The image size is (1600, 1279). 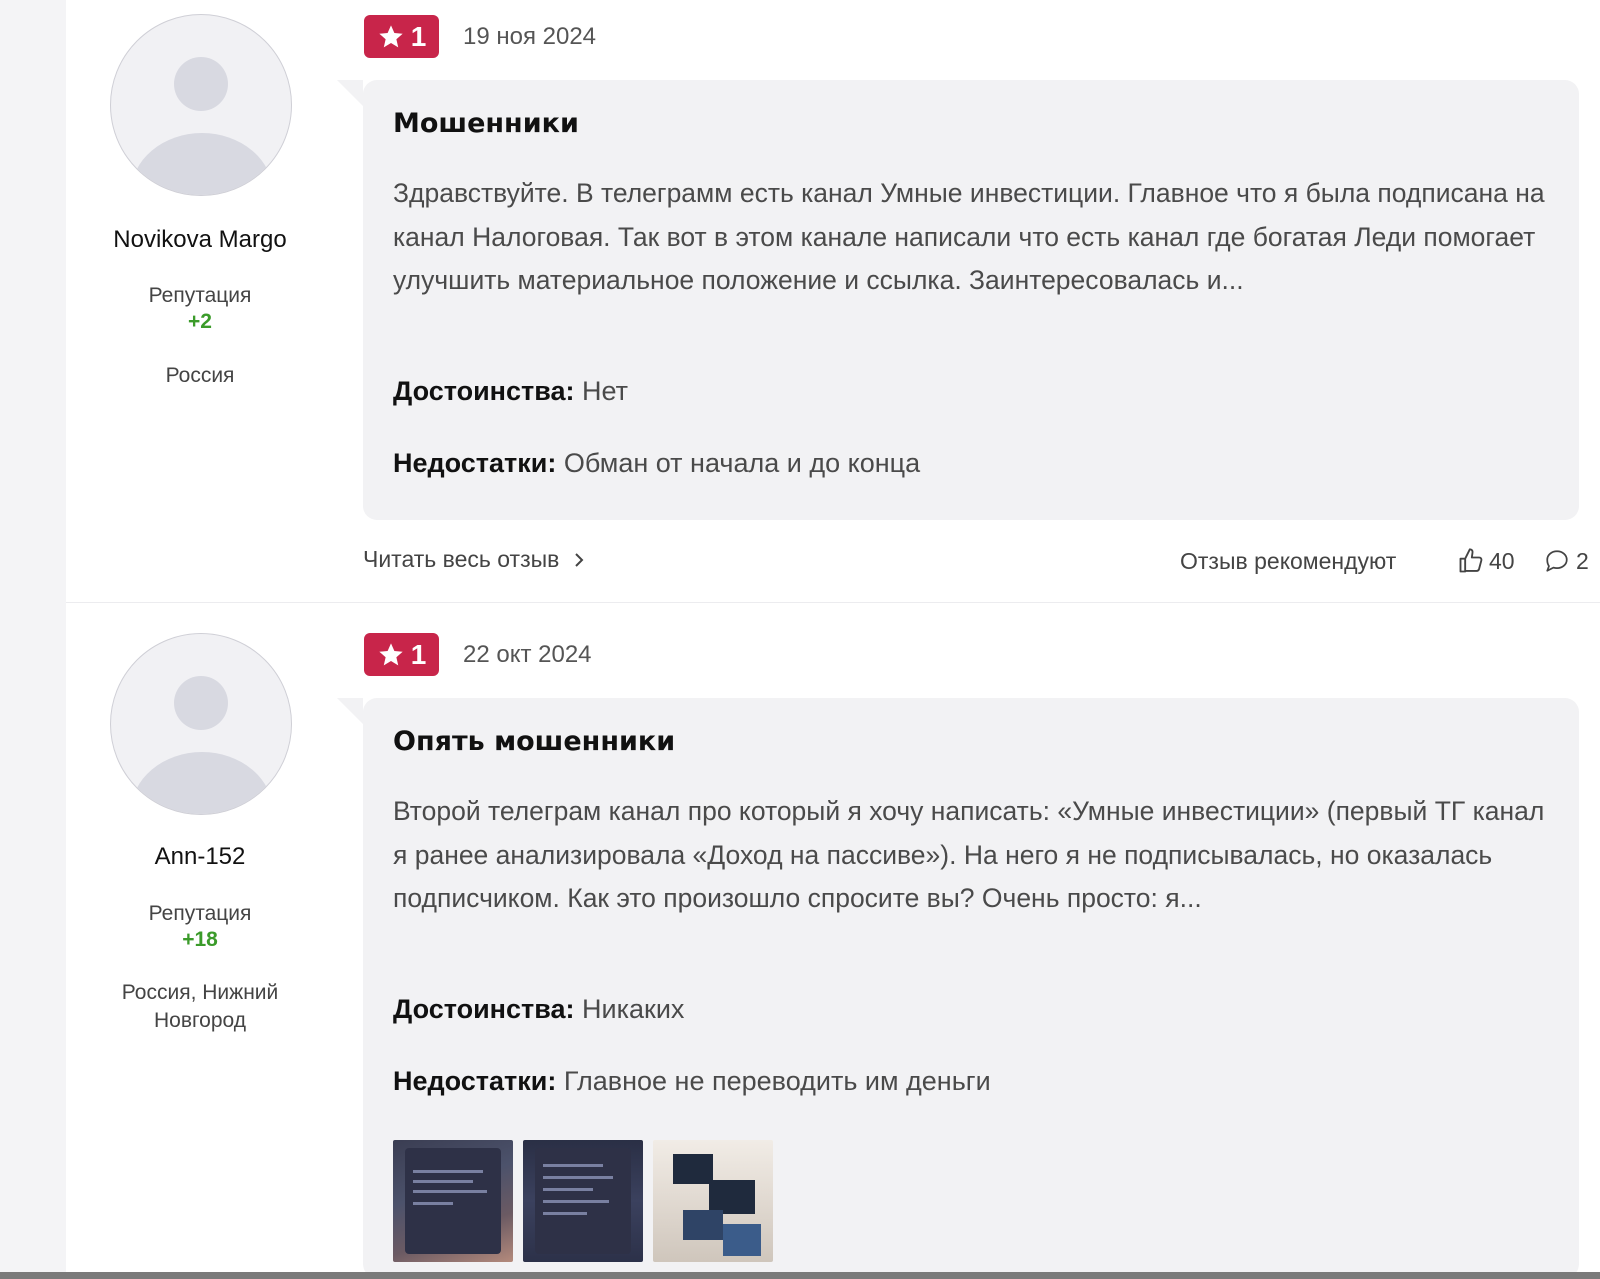 What do you see at coordinates (1288, 560) in the screenshot?
I see `recommend-label: Отзыв рекомендуют` at bounding box center [1288, 560].